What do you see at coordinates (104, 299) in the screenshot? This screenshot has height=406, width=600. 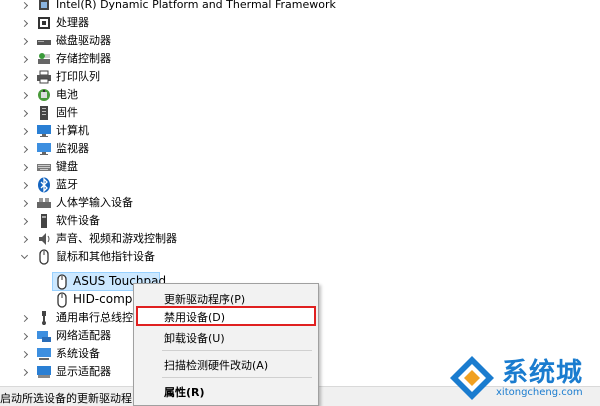 I see `tree-item-label: HID-compl` at bounding box center [104, 299].